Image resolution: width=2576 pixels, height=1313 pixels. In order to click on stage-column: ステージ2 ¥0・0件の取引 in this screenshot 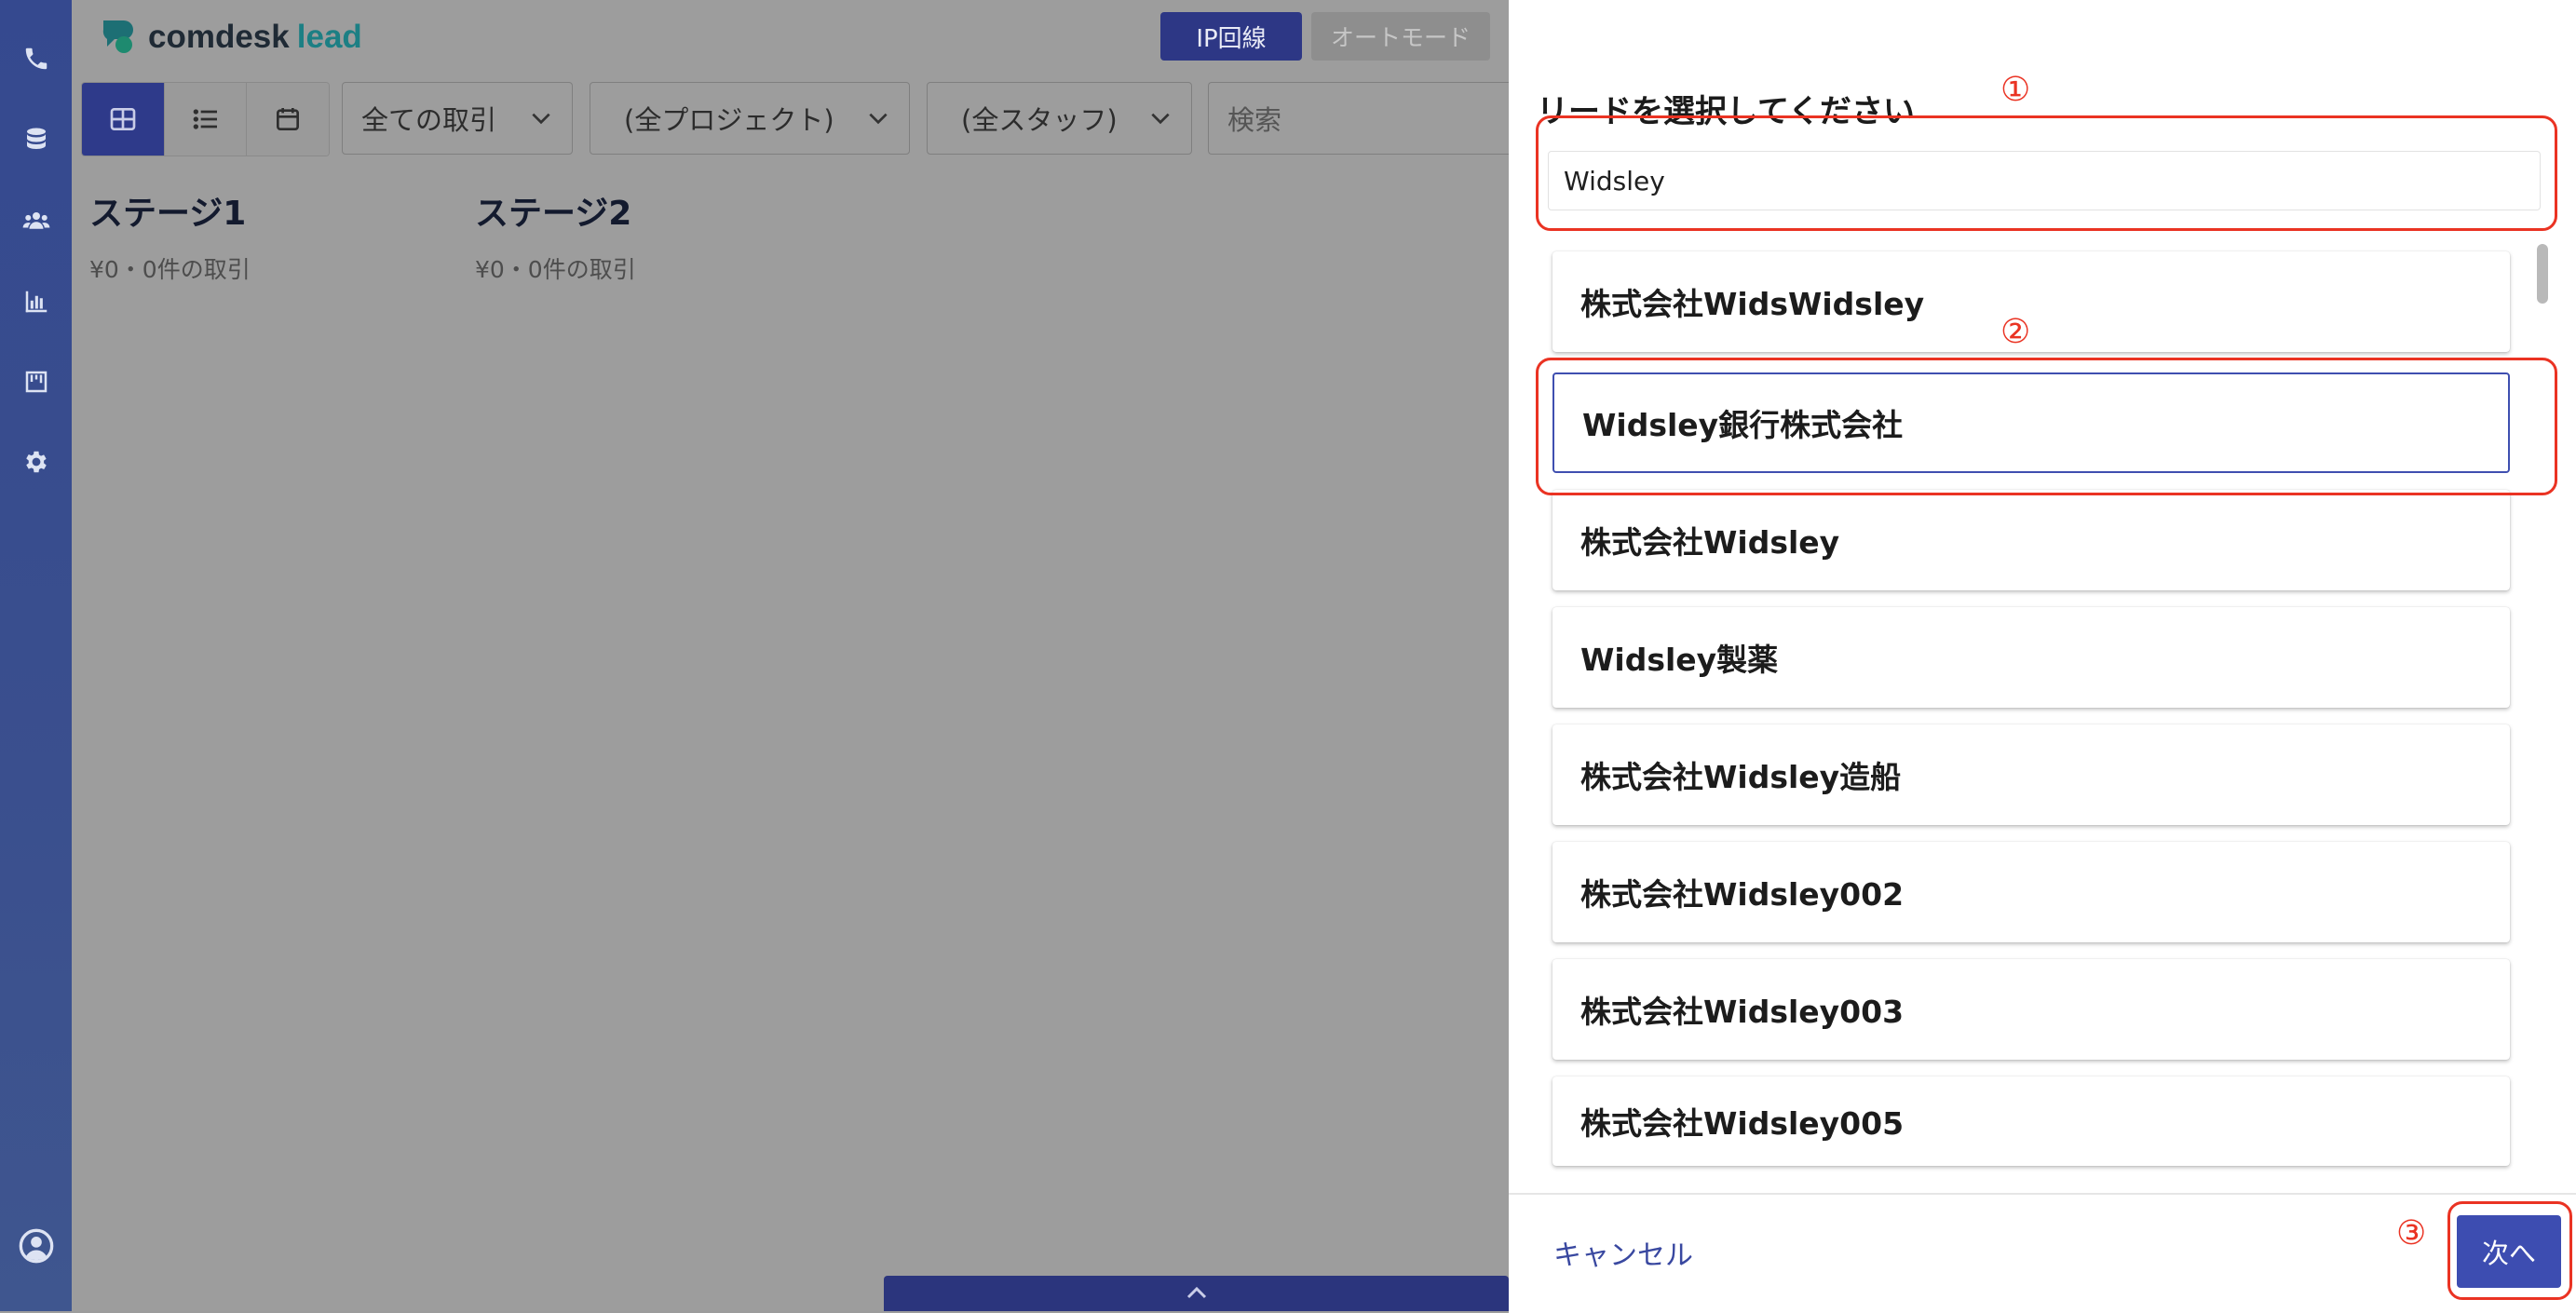, I will do `click(555, 235)`.